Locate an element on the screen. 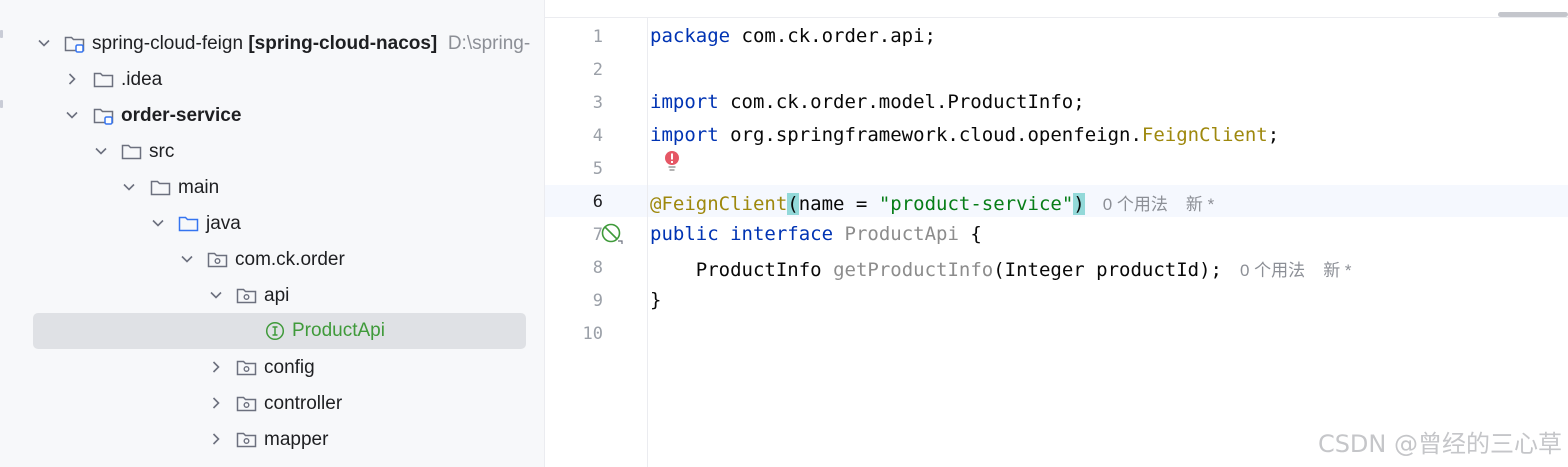  interface-icon is located at coordinates (275, 331).